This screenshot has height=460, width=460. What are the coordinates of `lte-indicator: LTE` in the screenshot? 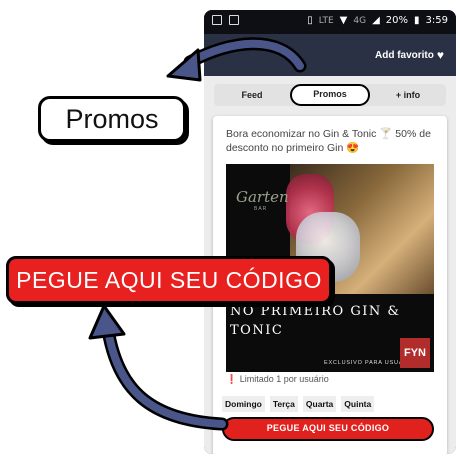 It's located at (326, 20).